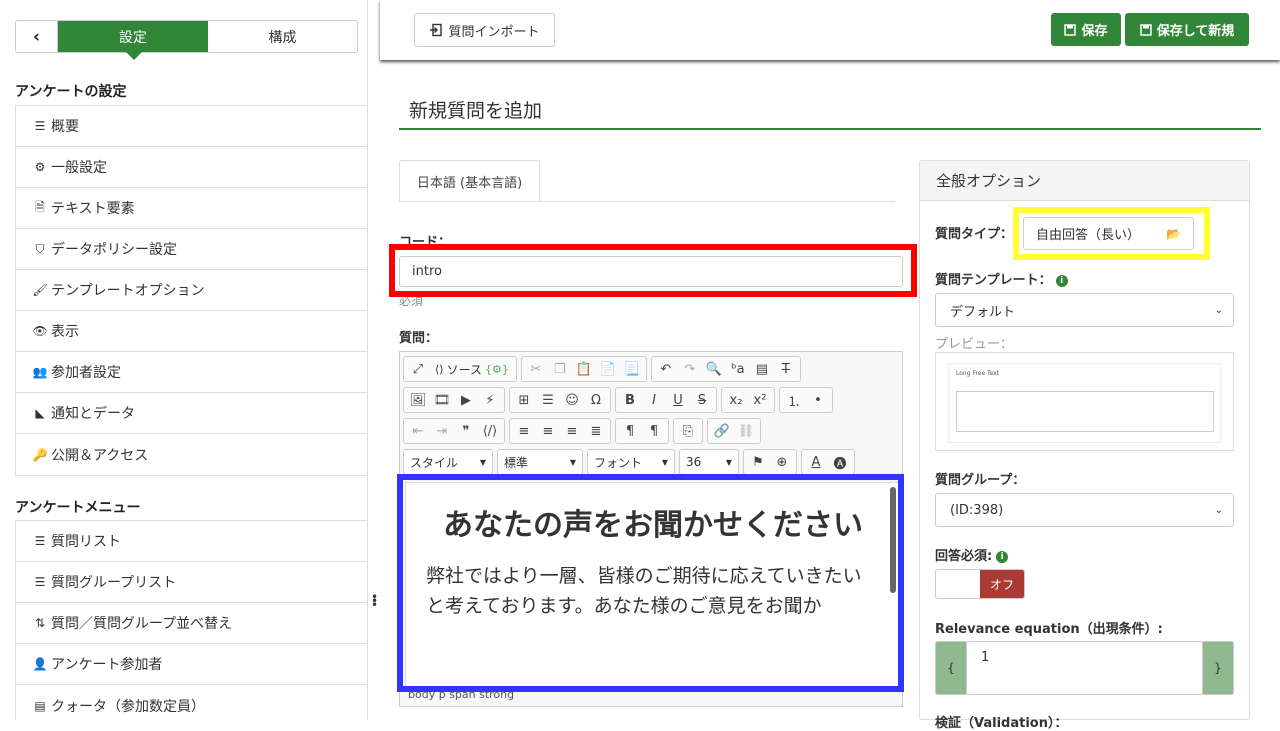  I want to click on sidebar-item-label: 一般設定, so click(79, 168).